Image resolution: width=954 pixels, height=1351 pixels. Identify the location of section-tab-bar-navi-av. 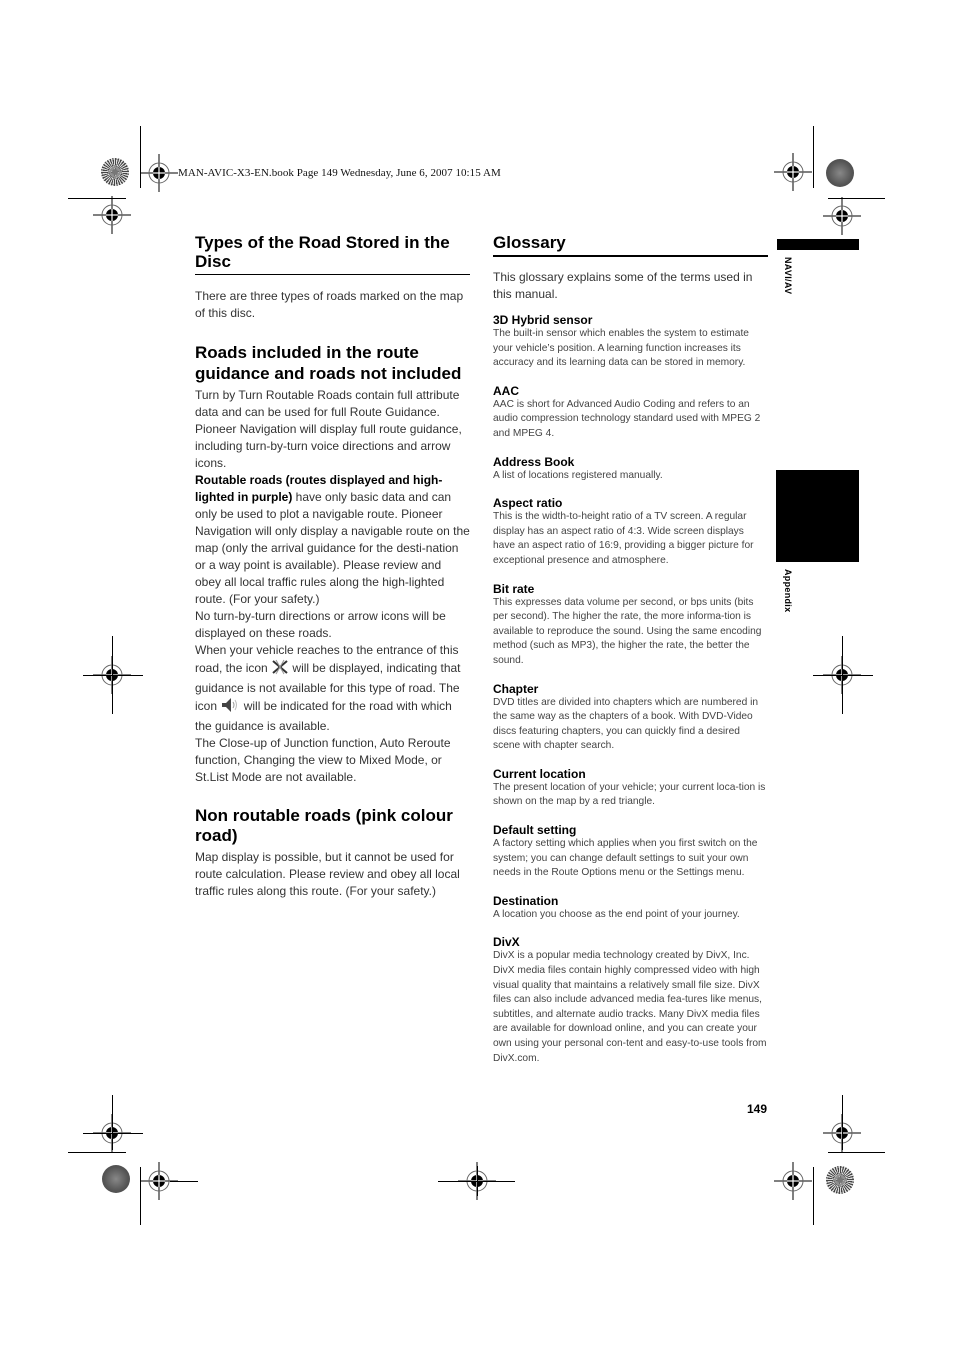
(818, 244).